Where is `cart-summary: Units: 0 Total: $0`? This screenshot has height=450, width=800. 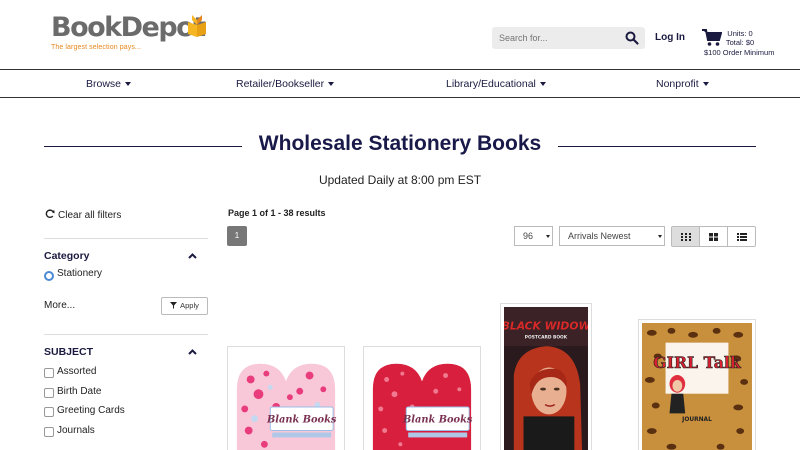
cart-summary: Units: 0 Total: $0 is located at coordinates (740, 38).